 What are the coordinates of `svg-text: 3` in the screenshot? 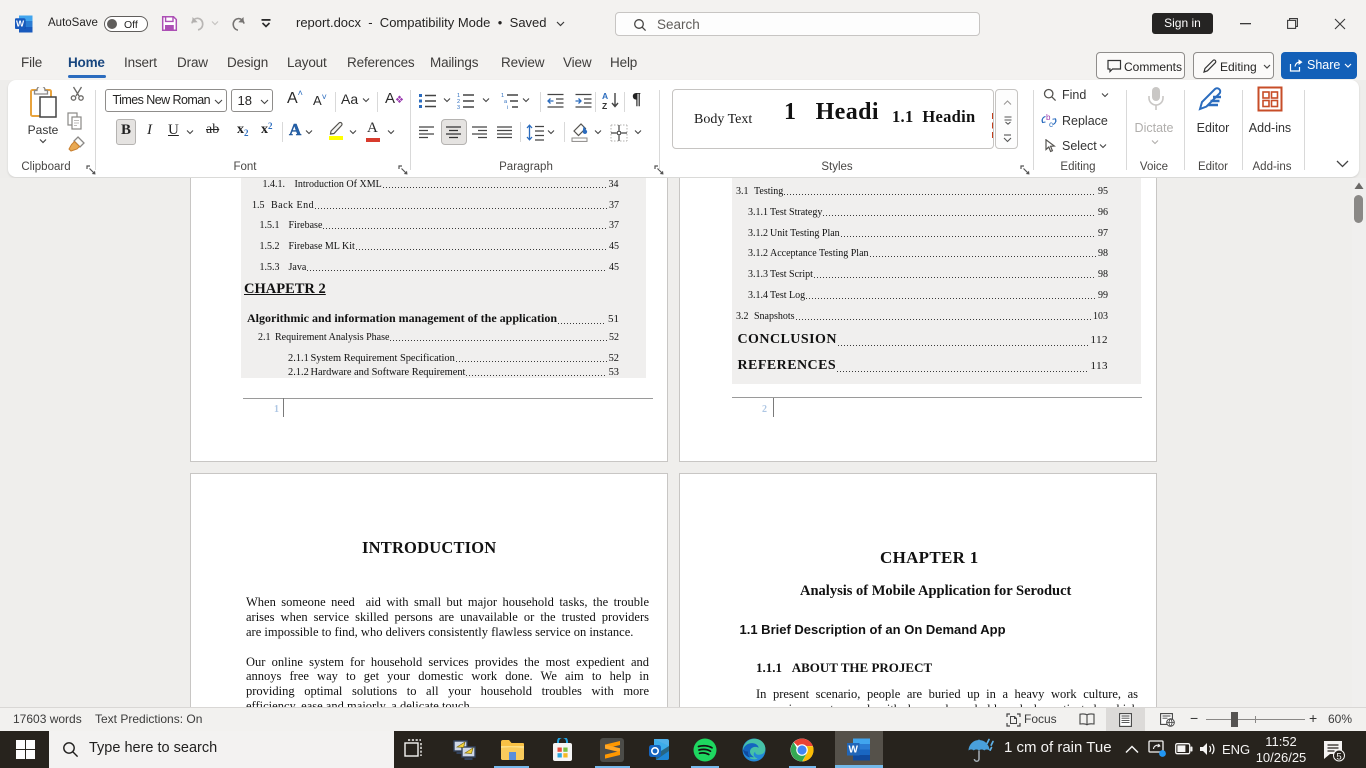 It's located at (458, 107).